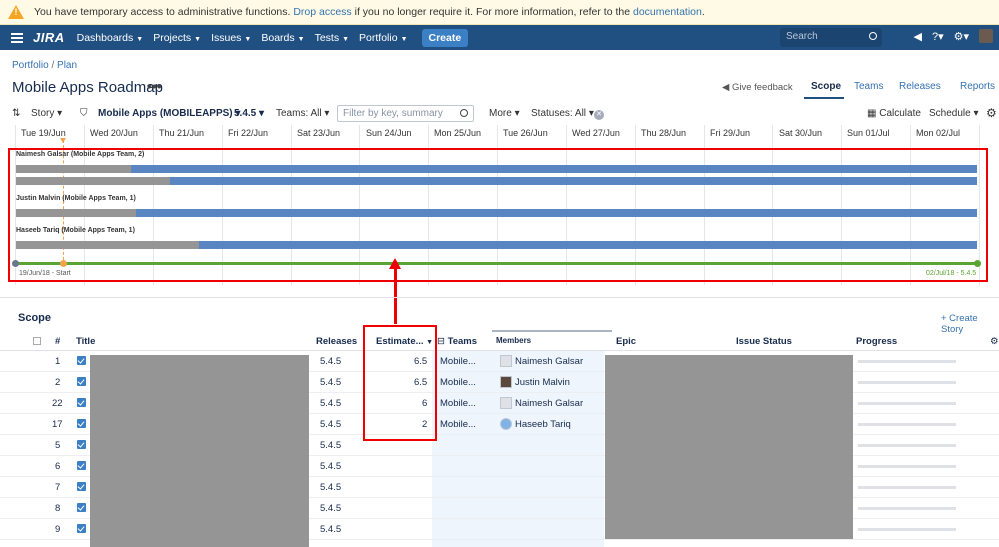 This screenshot has width=999, height=547. I want to click on column-header-number: #, so click(57, 341).